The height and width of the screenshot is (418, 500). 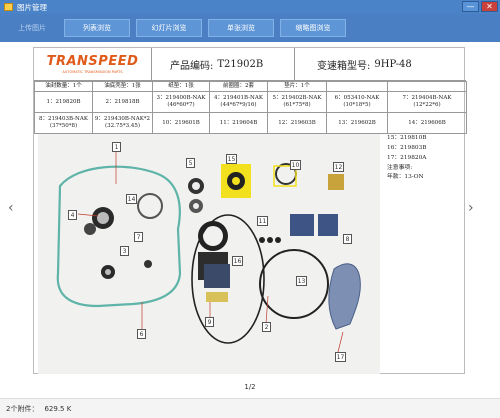 I want to click on callout-label: 13, so click(x=301, y=281).